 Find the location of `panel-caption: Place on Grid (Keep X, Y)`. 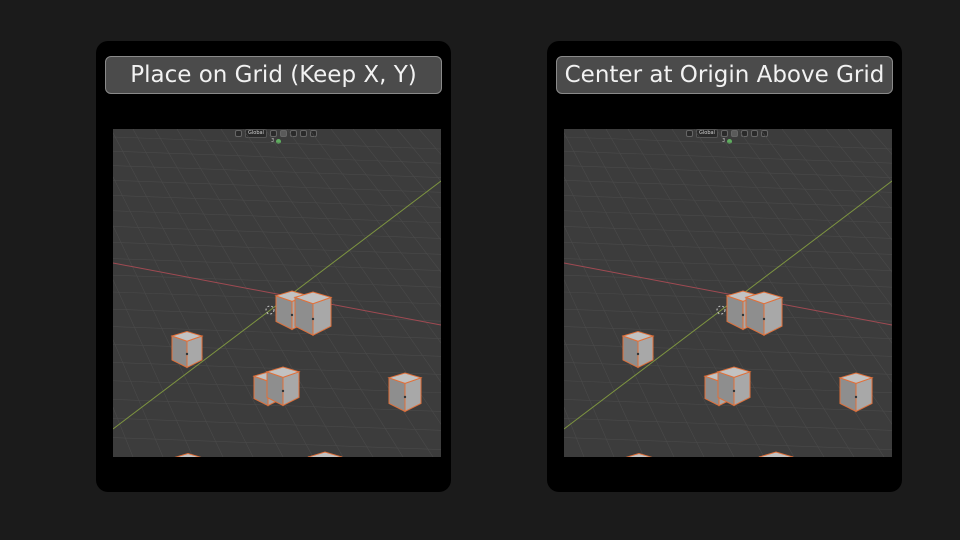

panel-caption: Place on Grid (Keep X, Y) is located at coordinates (273, 75).